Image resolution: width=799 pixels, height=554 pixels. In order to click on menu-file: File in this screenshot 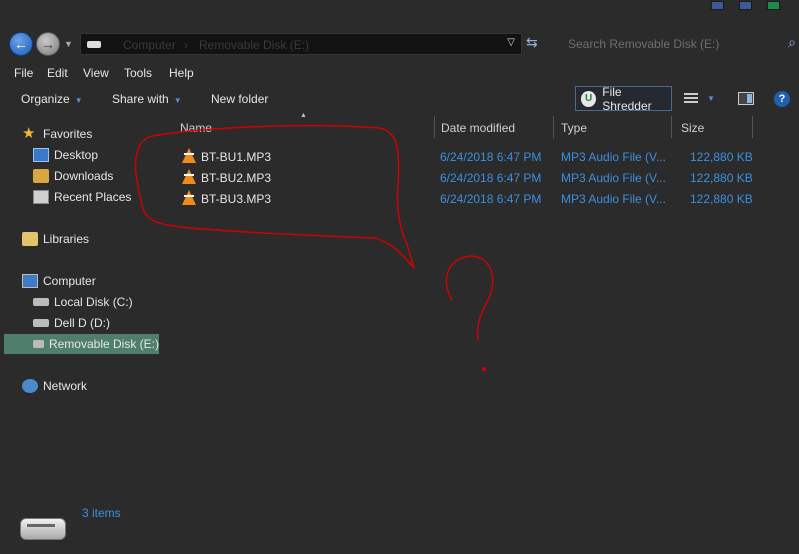, I will do `click(23, 73)`.